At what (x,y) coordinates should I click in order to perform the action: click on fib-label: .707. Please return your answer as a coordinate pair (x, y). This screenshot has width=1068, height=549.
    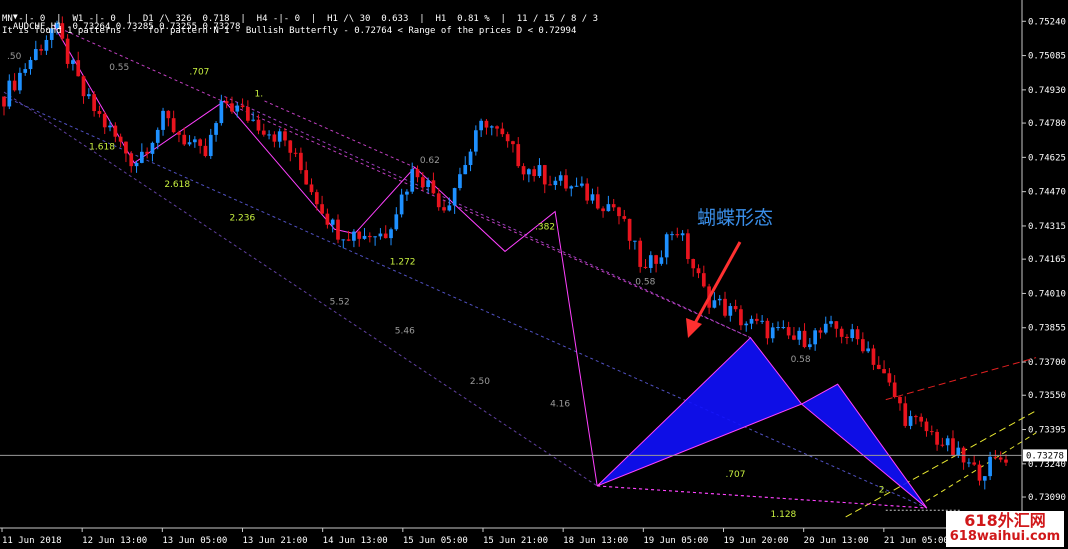
    Looking at the image, I should click on (735, 475).